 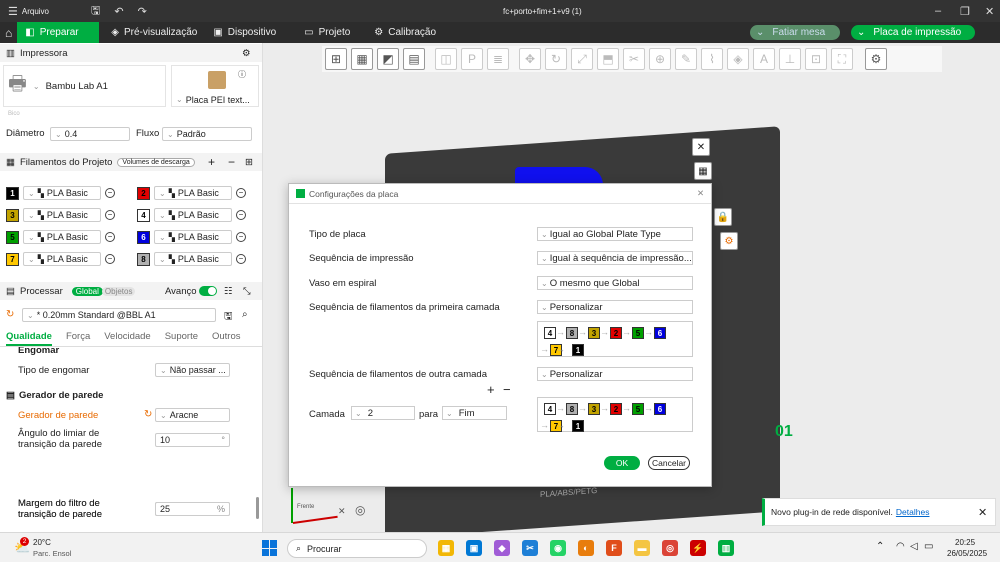 I want to click on filament-slot: 6 ⌄ ▚ PLA Basic −, so click(x=191, y=237).